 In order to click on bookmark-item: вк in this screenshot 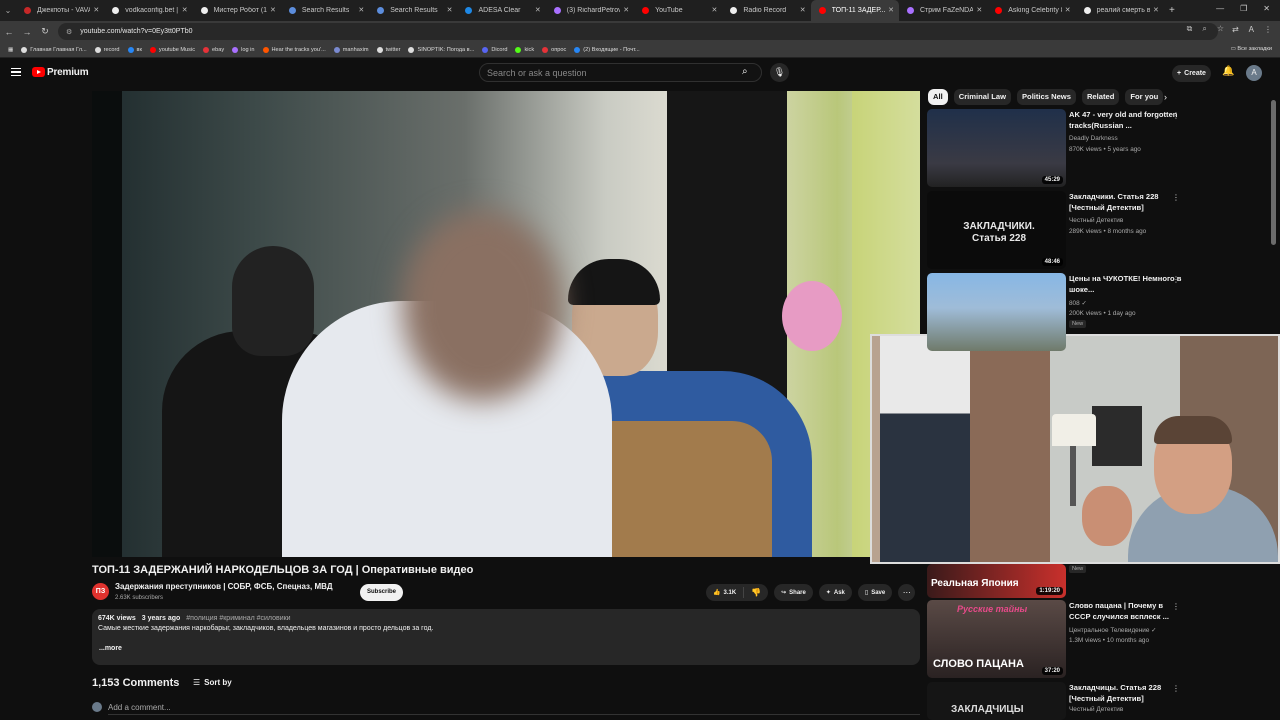, I will do `click(134, 49)`.